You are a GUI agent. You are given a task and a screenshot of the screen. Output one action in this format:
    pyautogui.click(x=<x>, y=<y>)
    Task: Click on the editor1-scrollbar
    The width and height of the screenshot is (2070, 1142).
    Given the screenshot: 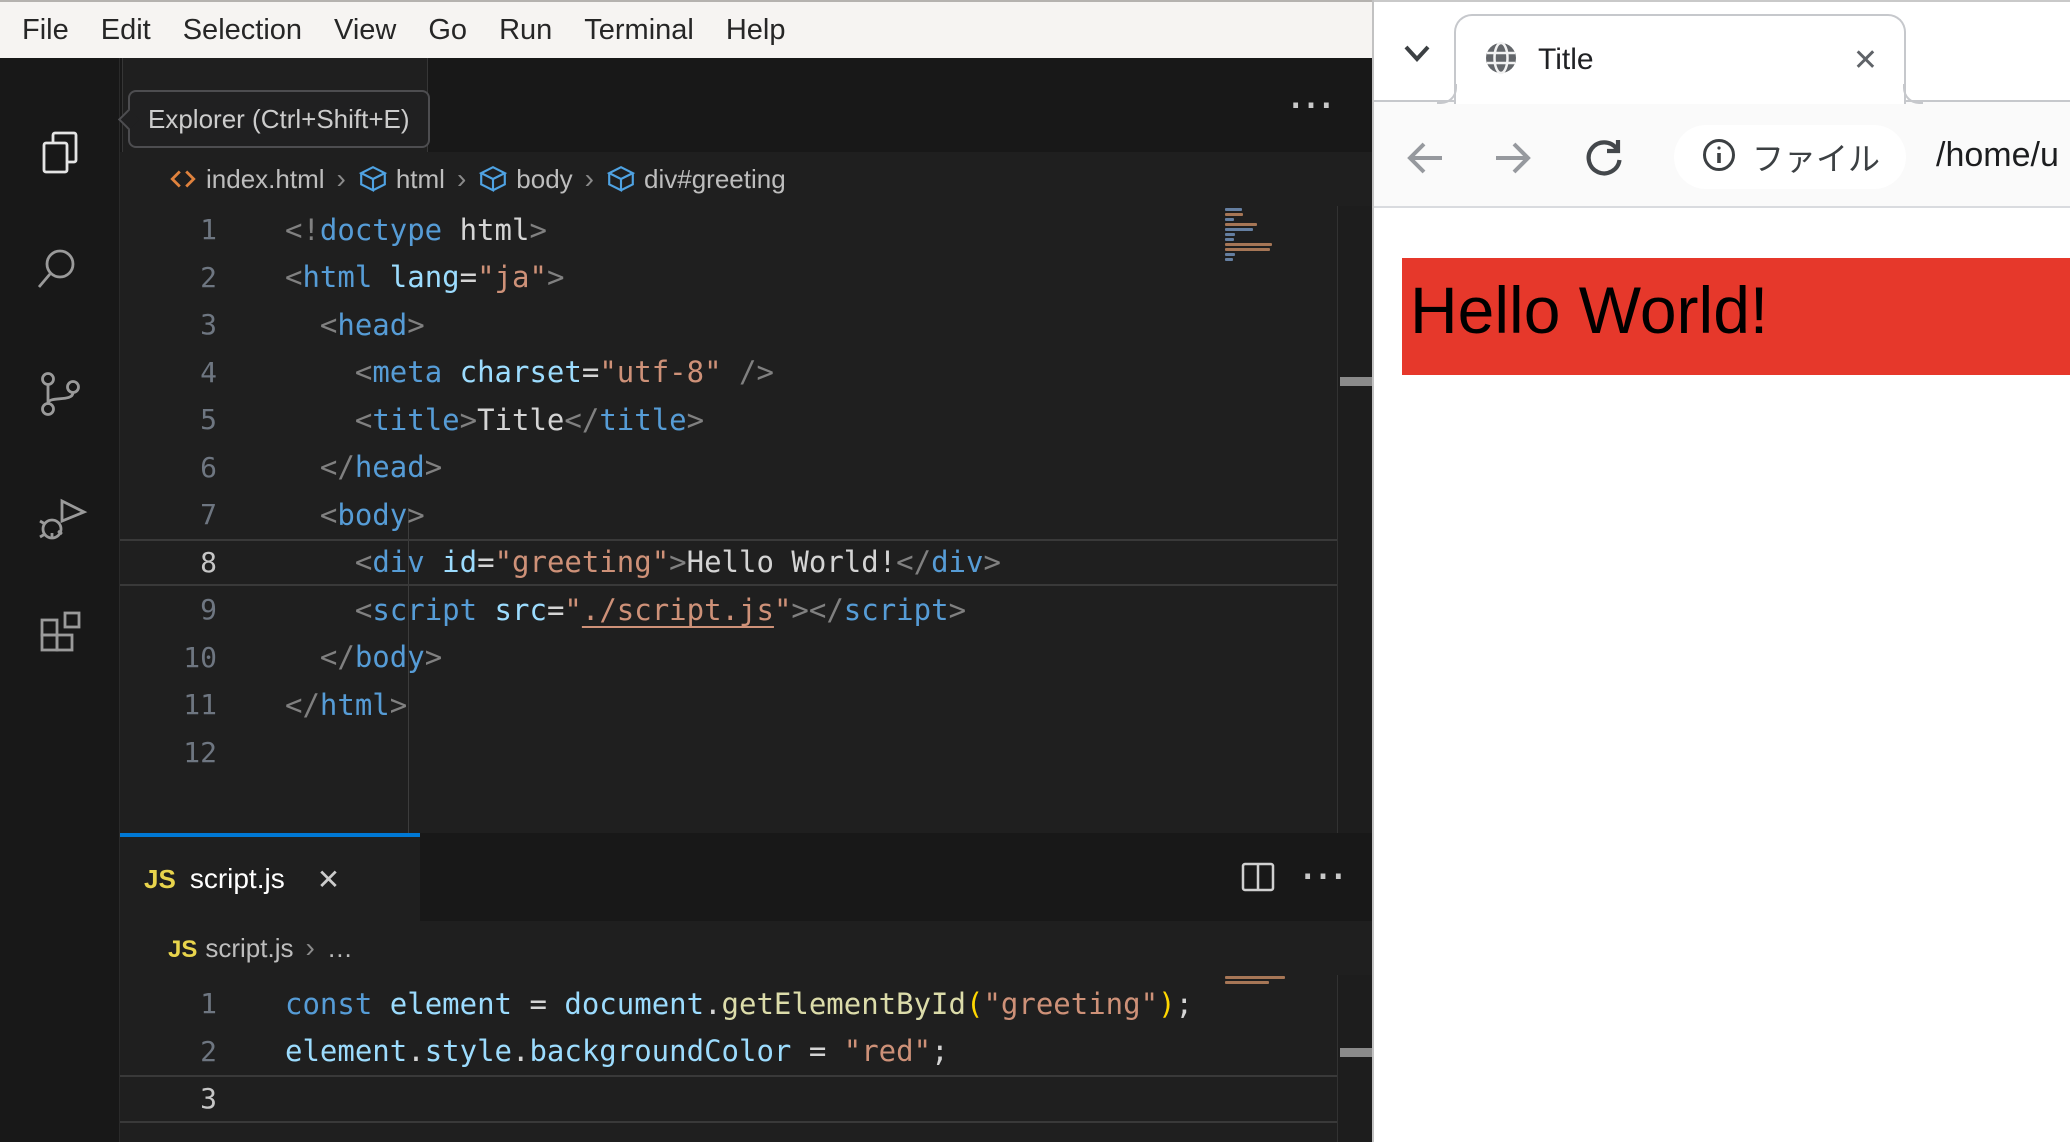 What is the action you would take?
    pyautogui.click(x=1354, y=519)
    